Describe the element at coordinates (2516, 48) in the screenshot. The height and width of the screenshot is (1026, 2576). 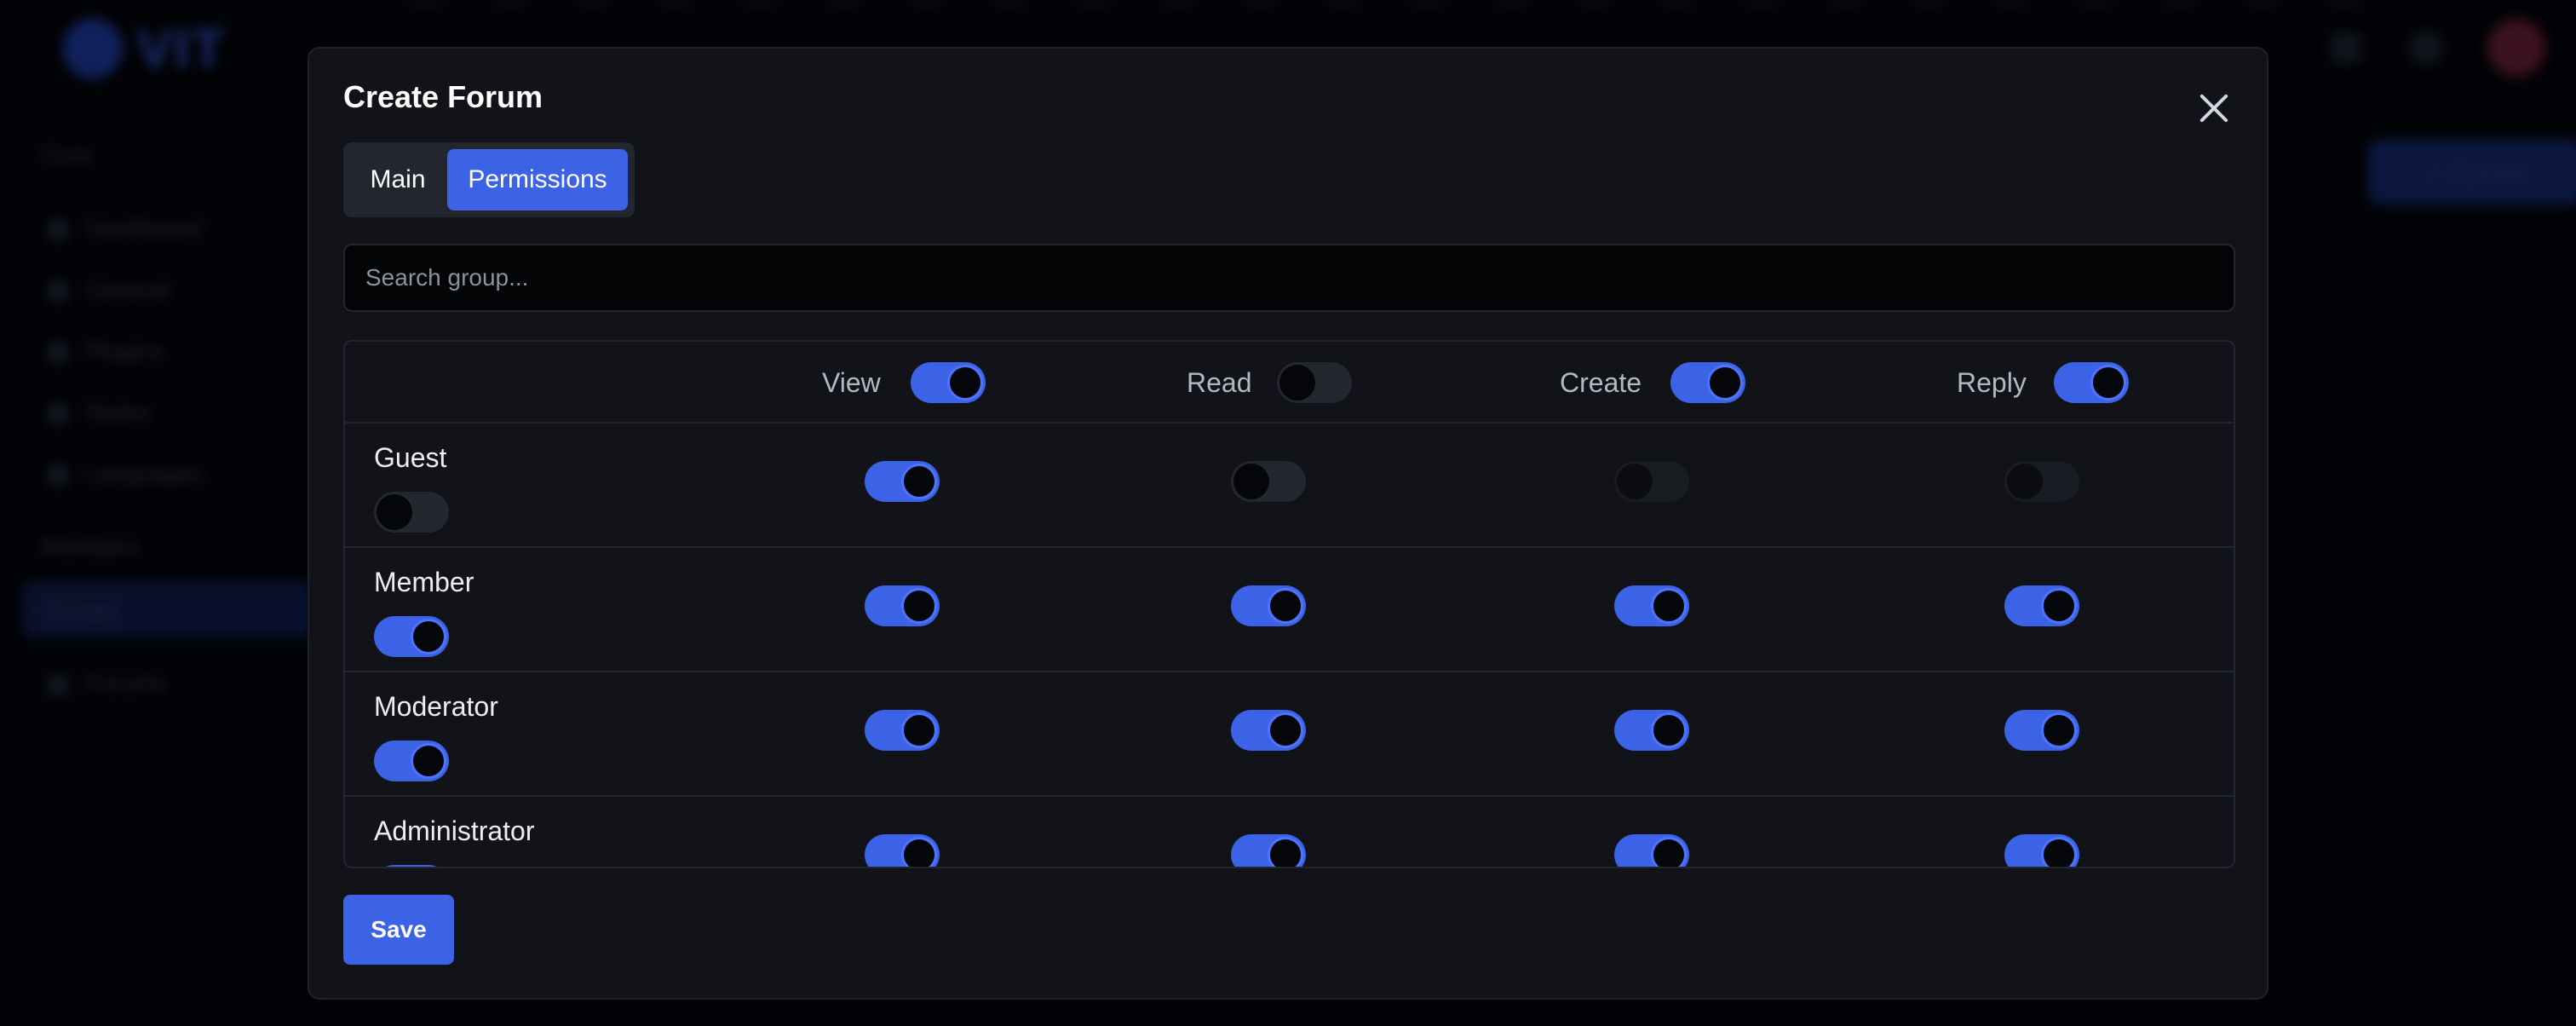
I see `avatar` at that location.